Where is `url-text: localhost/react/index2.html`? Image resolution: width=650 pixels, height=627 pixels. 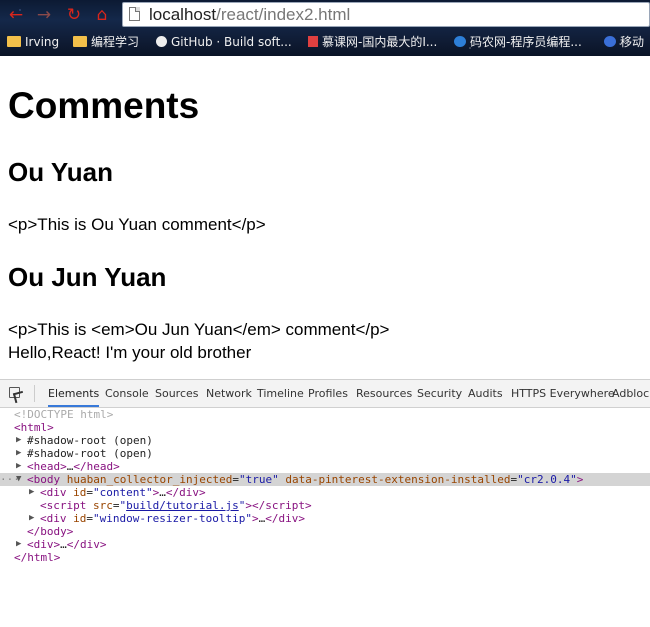
url-text: localhost/react/index2.html is located at coordinates (249, 15).